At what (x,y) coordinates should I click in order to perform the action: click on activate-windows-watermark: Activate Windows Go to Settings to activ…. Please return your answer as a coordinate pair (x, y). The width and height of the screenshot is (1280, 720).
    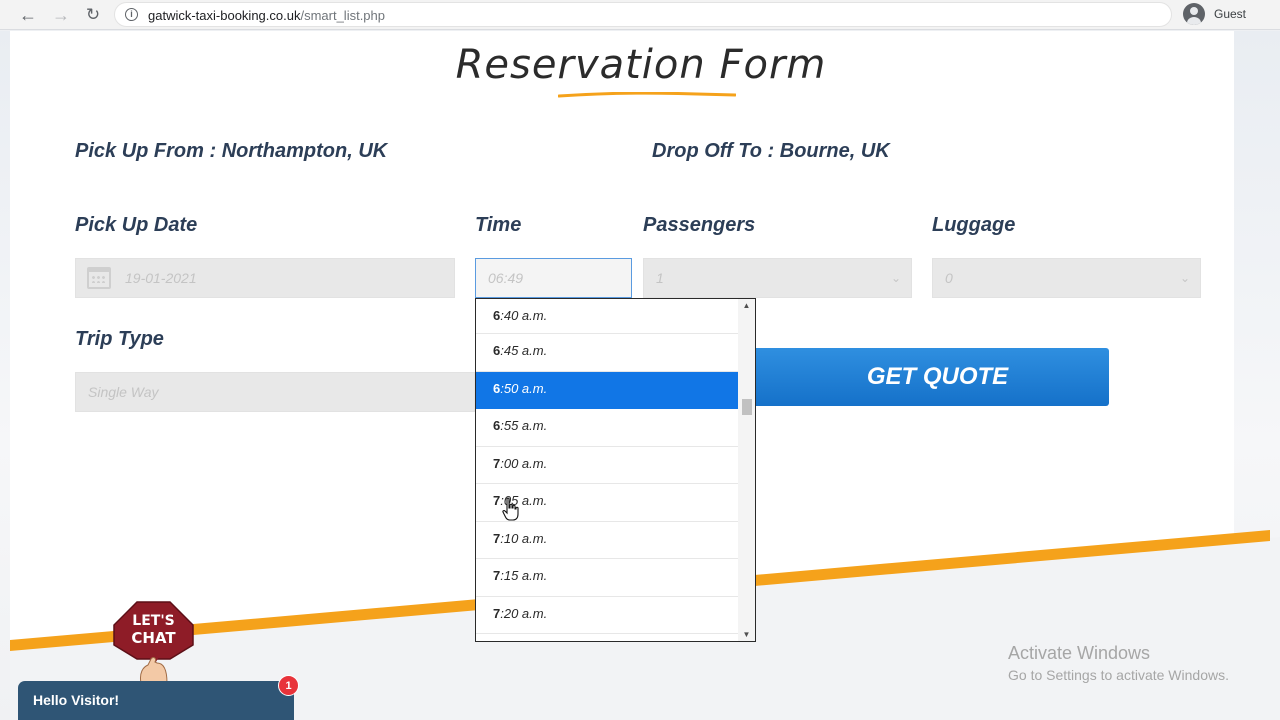
    Looking at the image, I should click on (1118, 663).